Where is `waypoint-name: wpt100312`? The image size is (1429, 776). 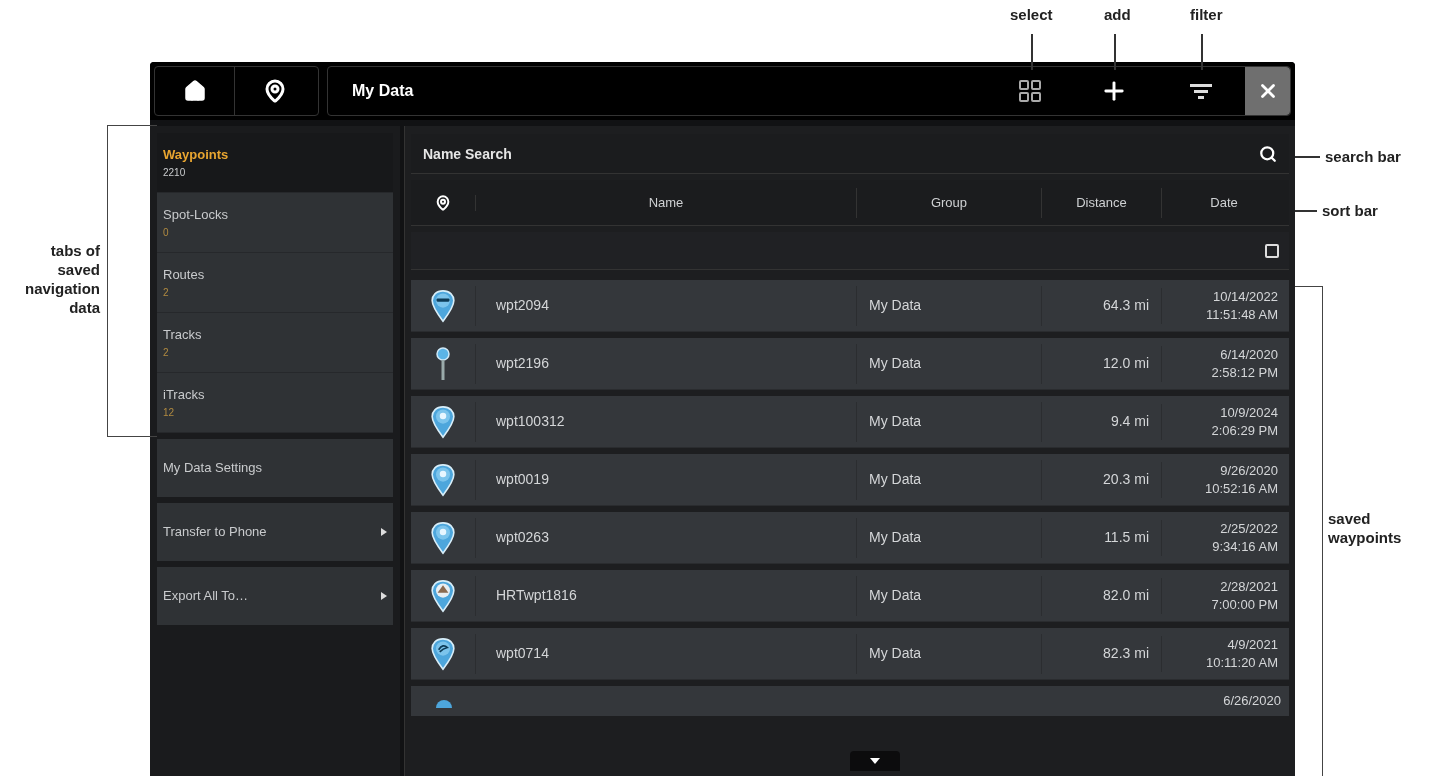 waypoint-name: wpt100312 is located at coordinates (530, 421).